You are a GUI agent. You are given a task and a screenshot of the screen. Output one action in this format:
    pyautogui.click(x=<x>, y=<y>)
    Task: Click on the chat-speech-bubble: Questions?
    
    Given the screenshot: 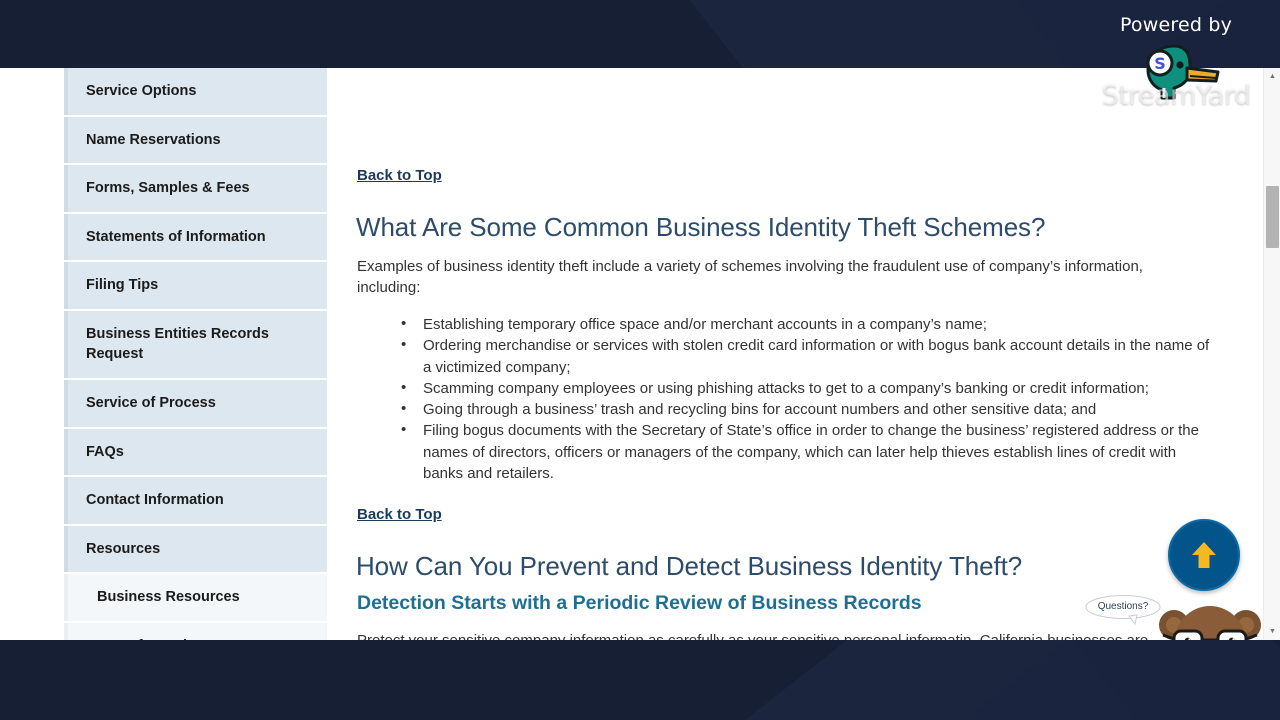 What is the action you would take?
    pyautogui.click(x=1123, y=610)
    